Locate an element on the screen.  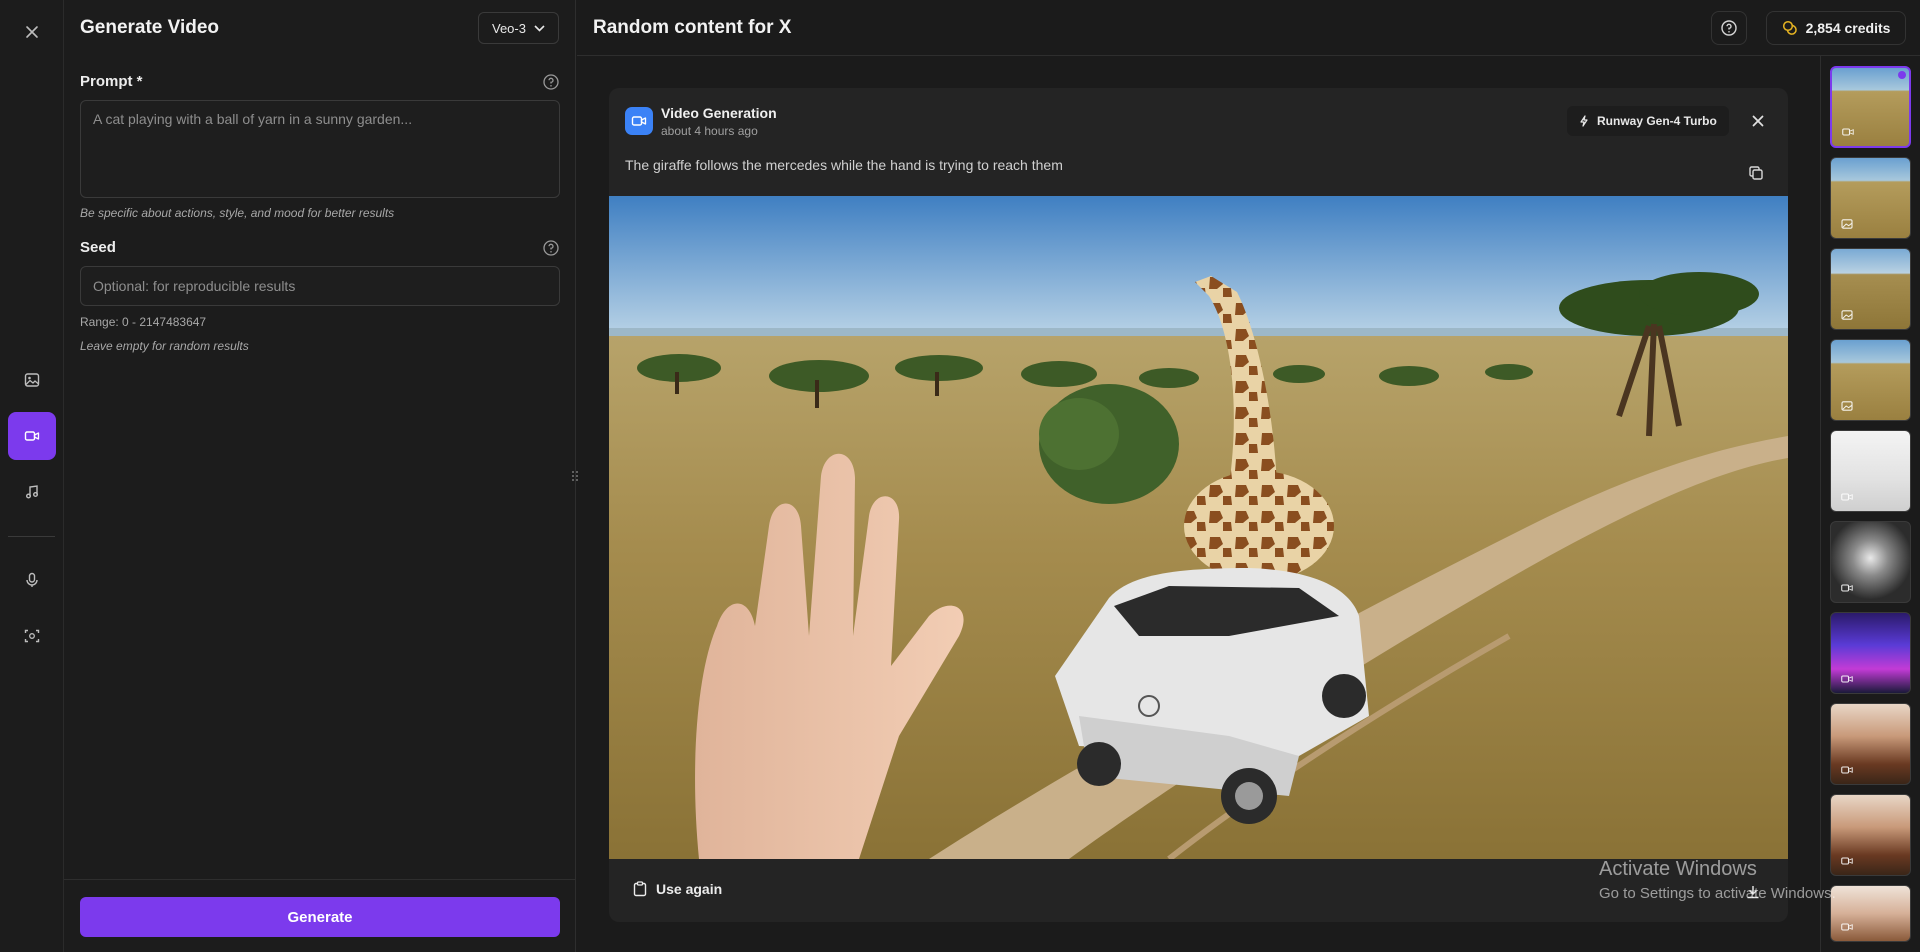
seed-input is located at coordinates (320, 286).